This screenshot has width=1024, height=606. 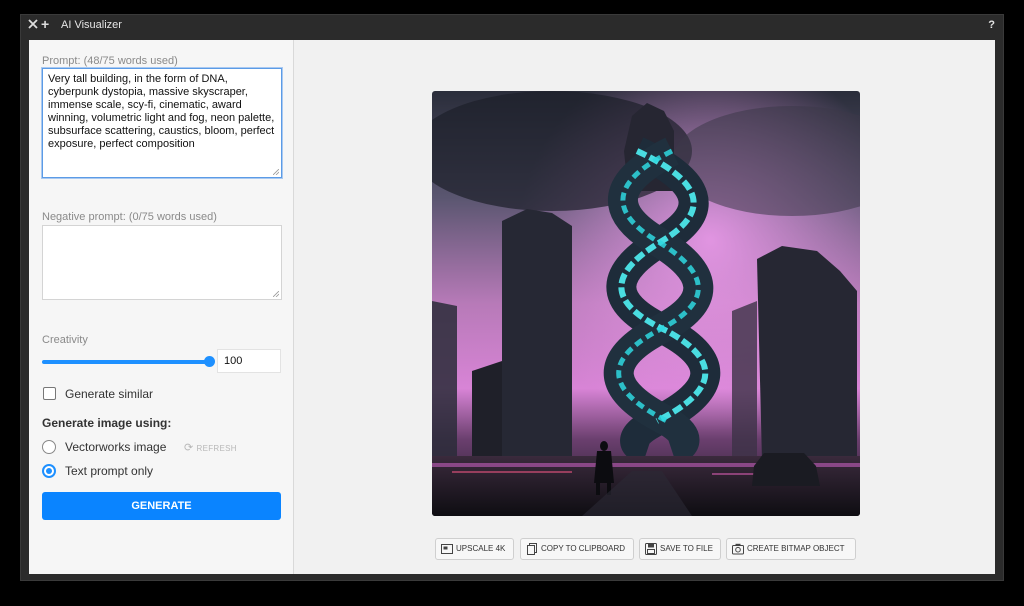 I want to click on negative-prompt-textarea, so click(x=162, y=262).